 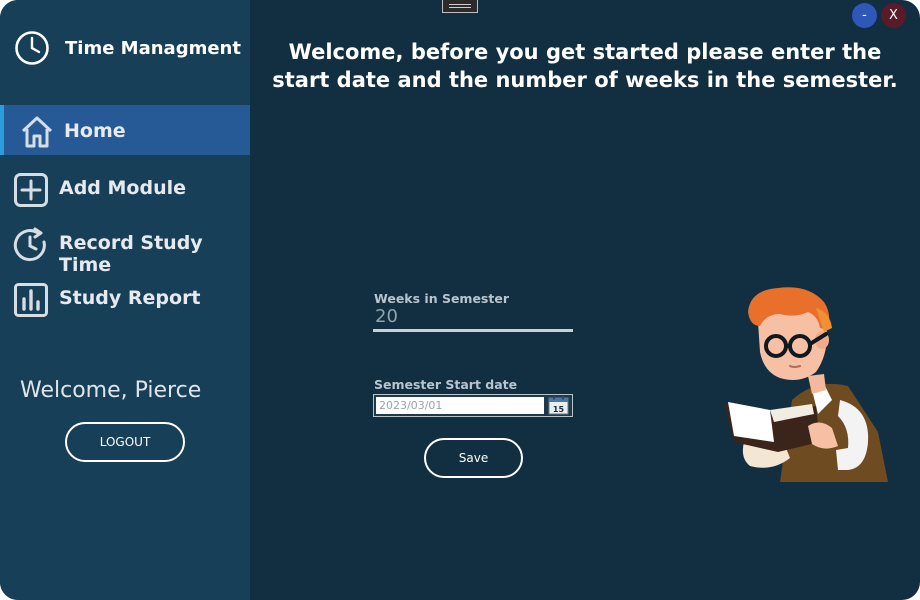 I want to click on weeks-in-semester-input: 20, so click(x=386, y=316).